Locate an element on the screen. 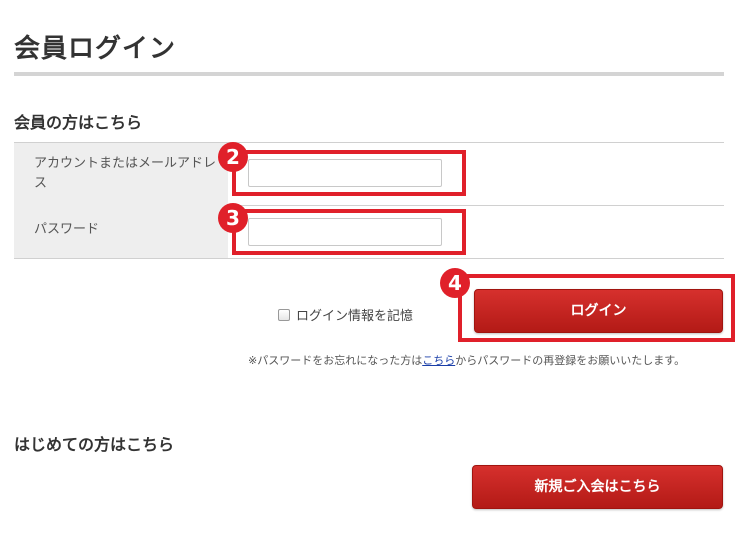 This screenshot has height=534, width=738. account-highlight-box is located at coordinates (349, 173).